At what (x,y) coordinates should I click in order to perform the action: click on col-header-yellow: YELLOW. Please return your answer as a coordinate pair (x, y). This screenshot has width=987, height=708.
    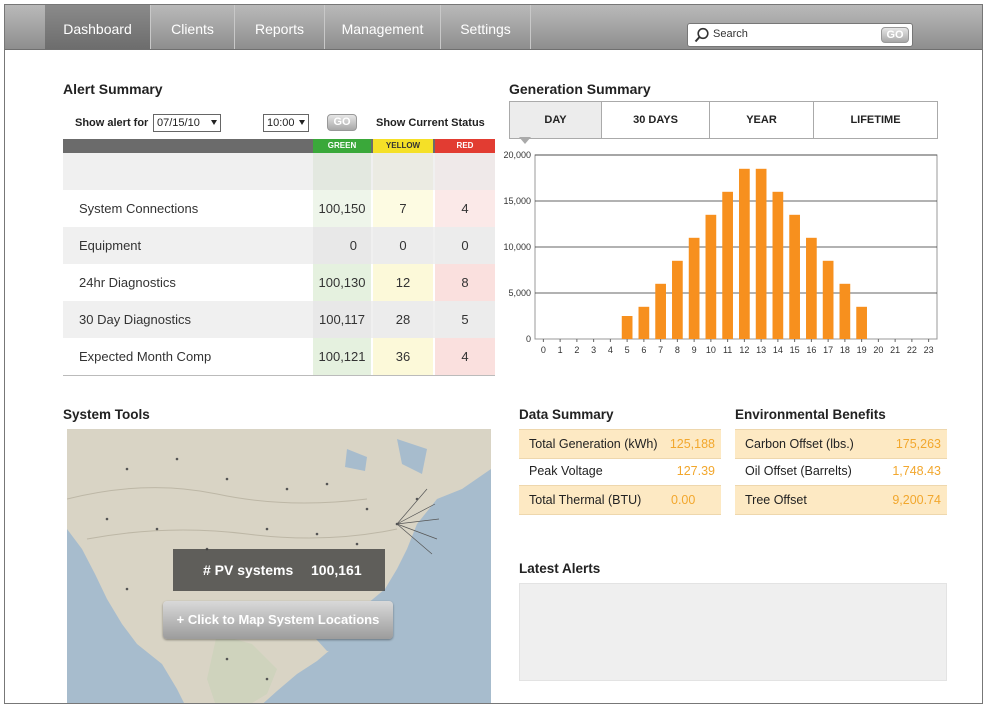
    Looking at the image, I should click on (403, 146).